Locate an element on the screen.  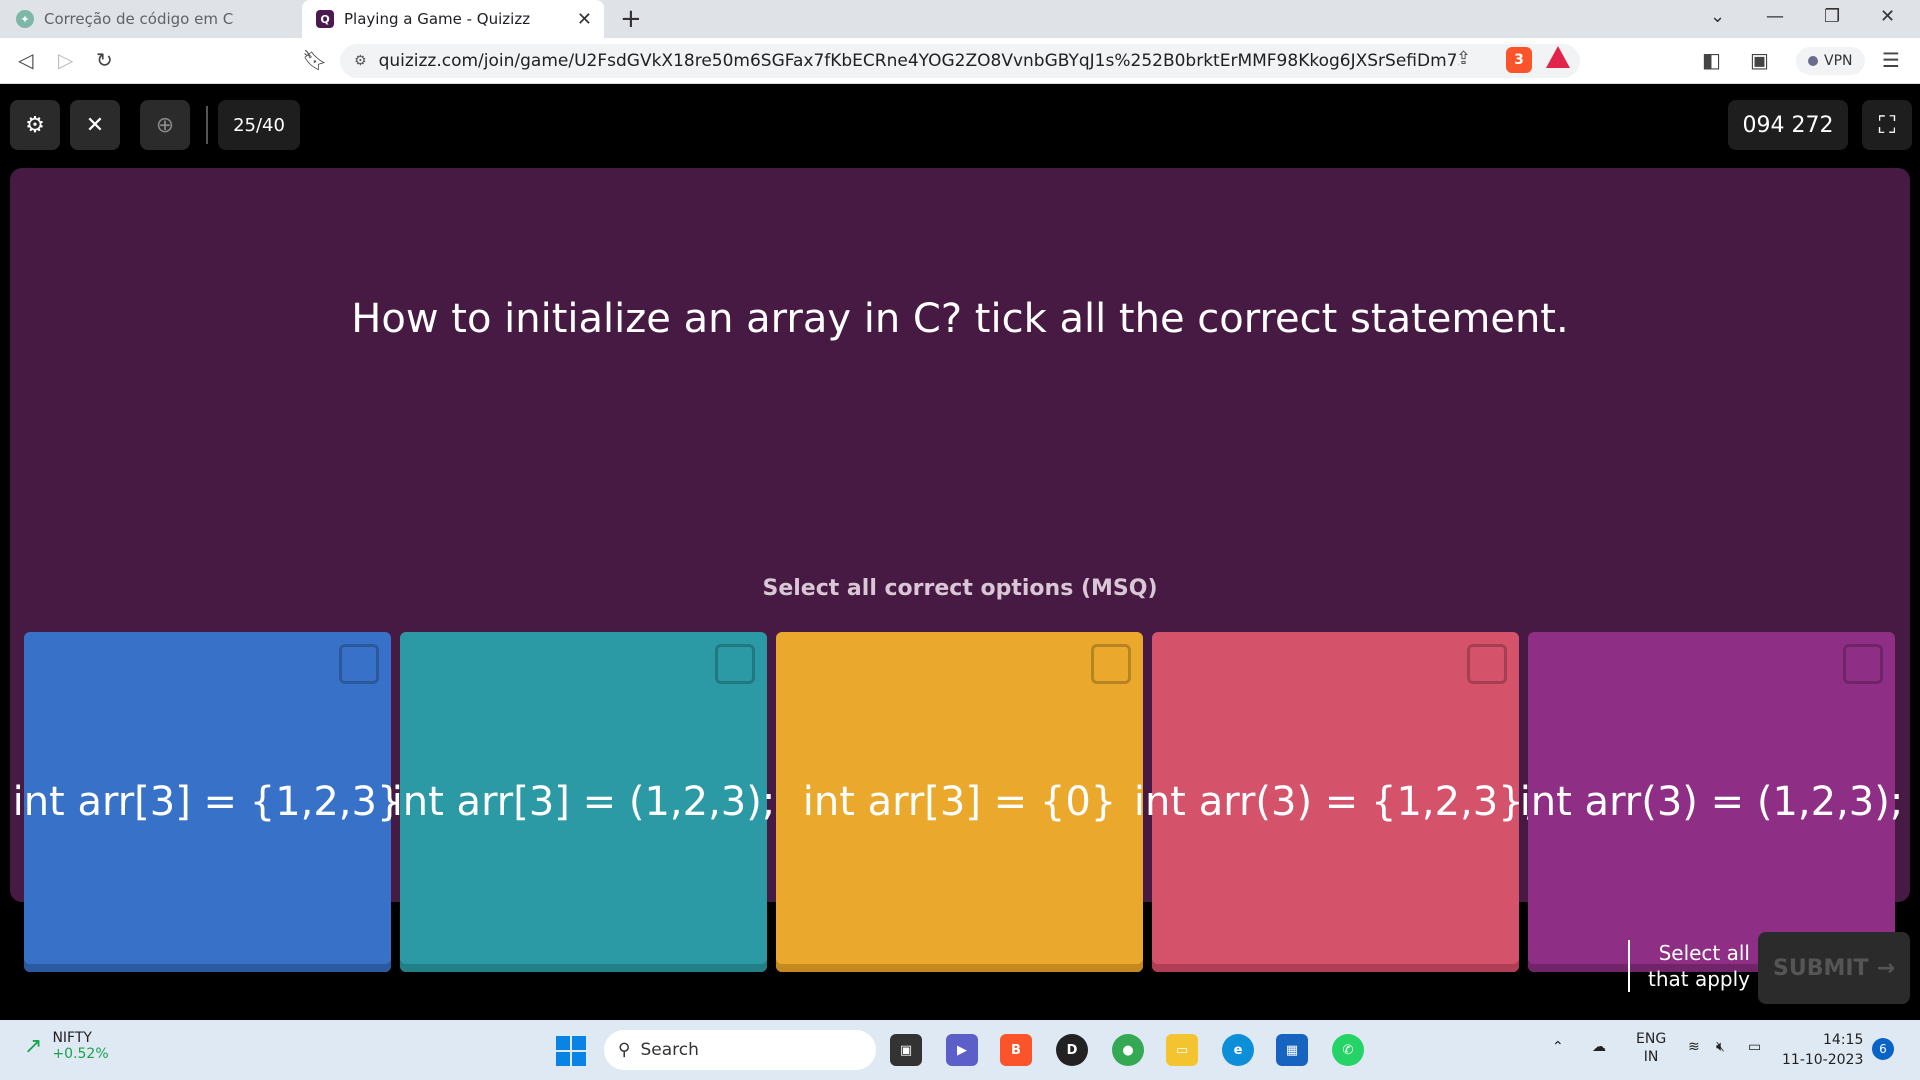
question-counter: 25/40 is located at coordinates (259, 125).